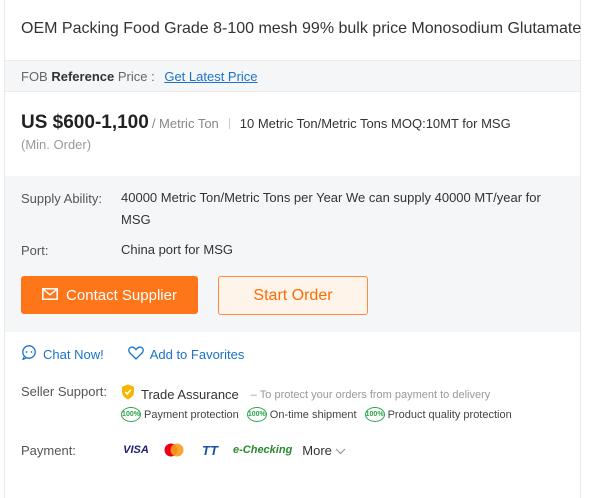 The image size is (590, 498). I want to click on chat-now-label: Chat Now!, so click(73, 354).